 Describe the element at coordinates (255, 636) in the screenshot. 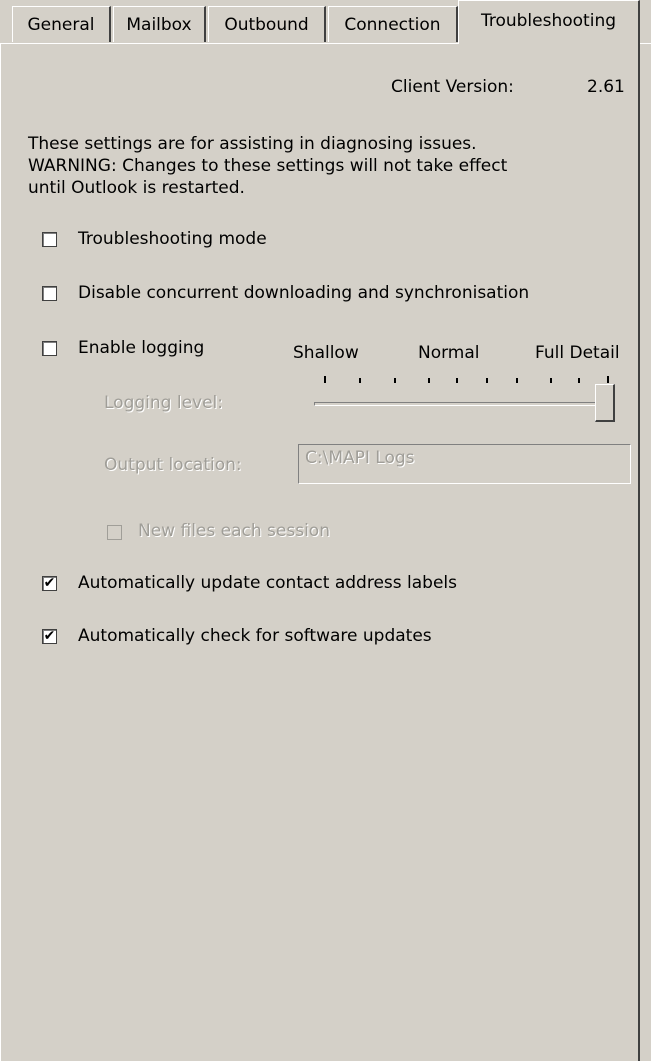

I see `auto-check-updates-label: Automatically check for software updates` at that location.